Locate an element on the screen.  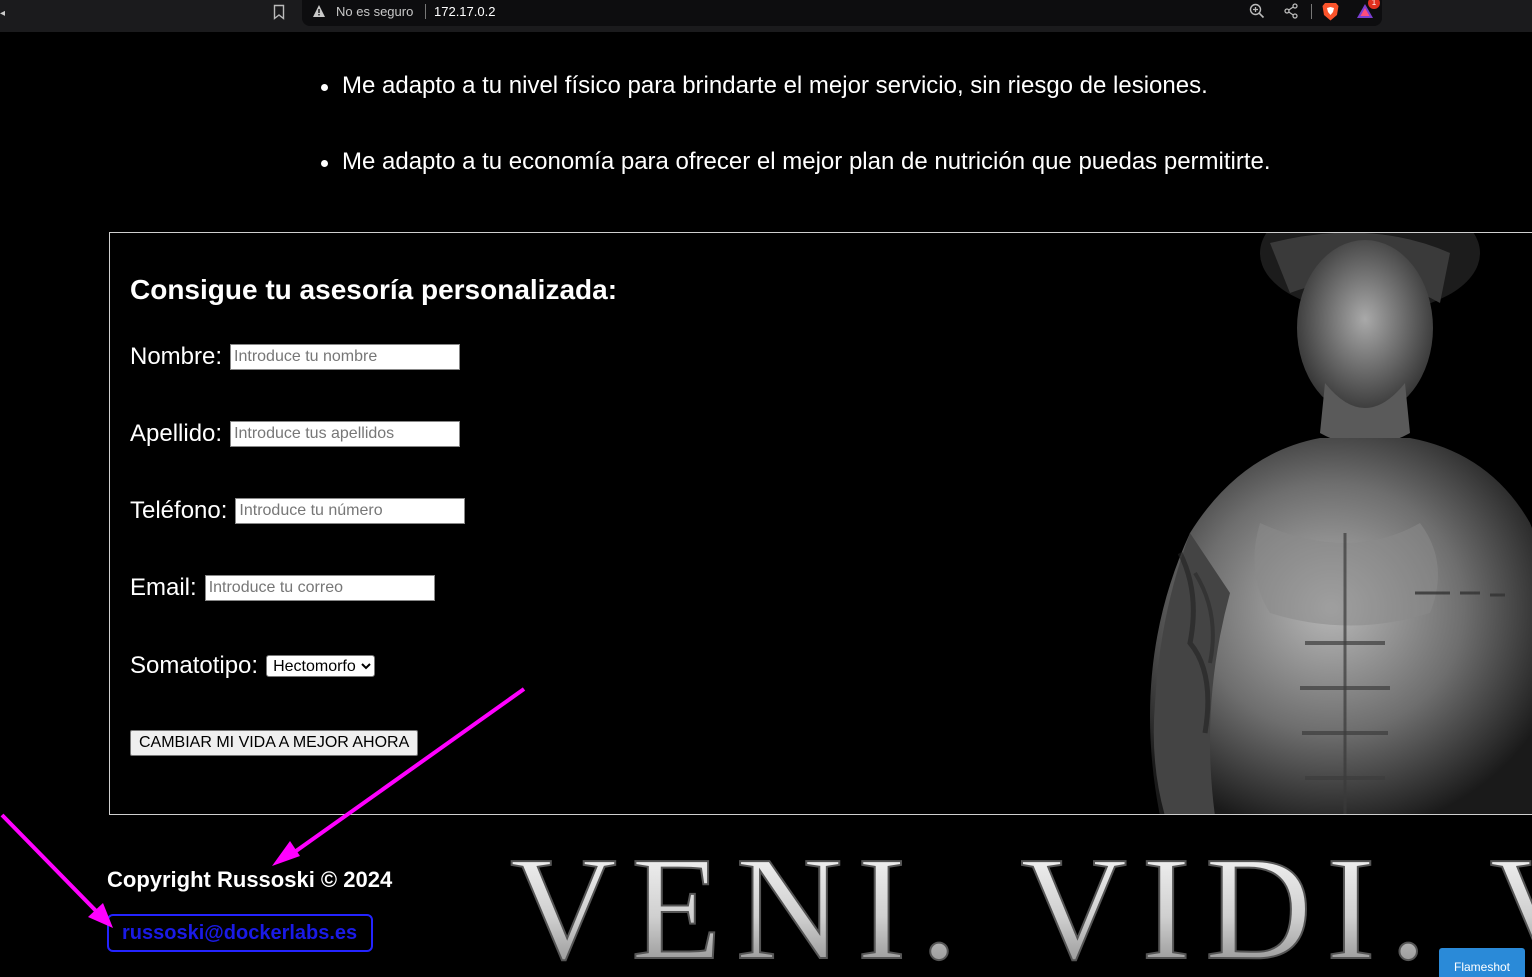
back-arrow-icon: ◂ is located at coordinates (2, 13).